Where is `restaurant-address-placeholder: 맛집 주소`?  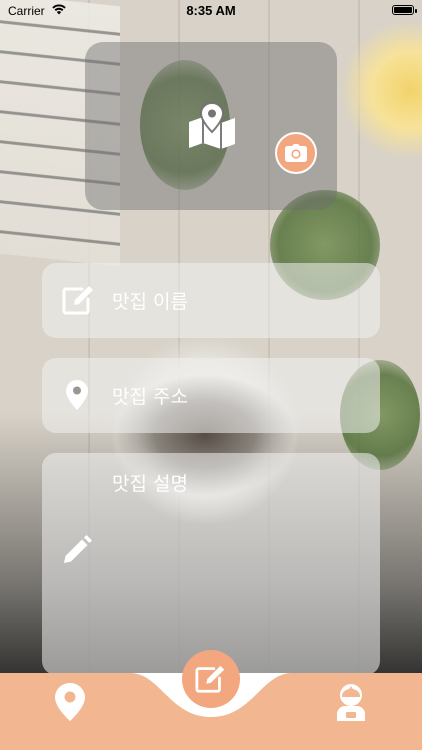 restaurant-address-placeholder: 맛집 주소 is located at coordinates (150, 397).